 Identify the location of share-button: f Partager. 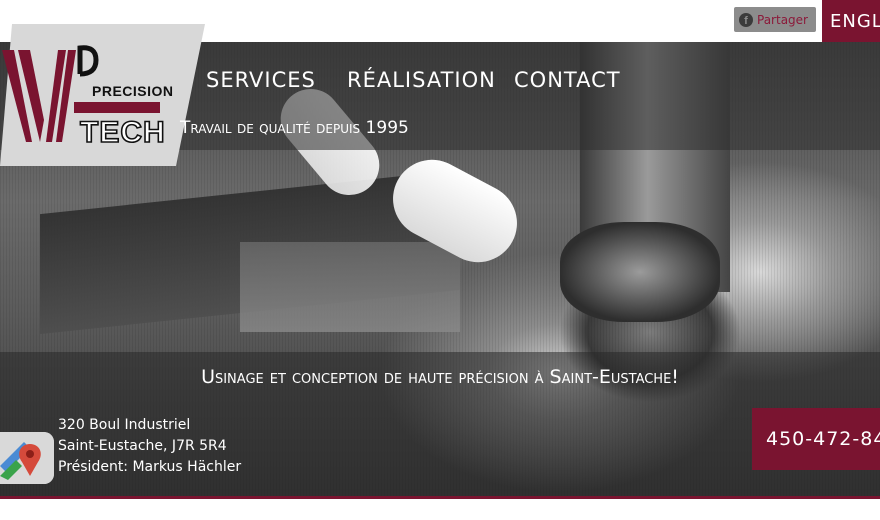
(775, 19).